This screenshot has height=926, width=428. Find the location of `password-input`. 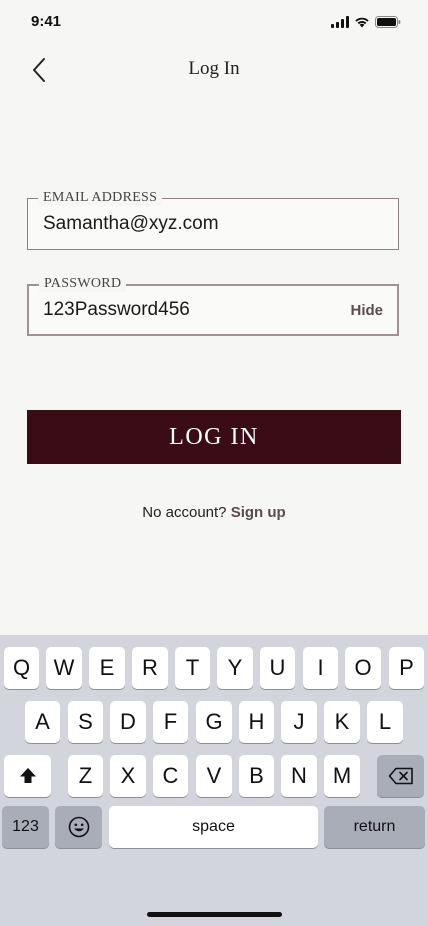

password-input is located at coordinates (188, 310).